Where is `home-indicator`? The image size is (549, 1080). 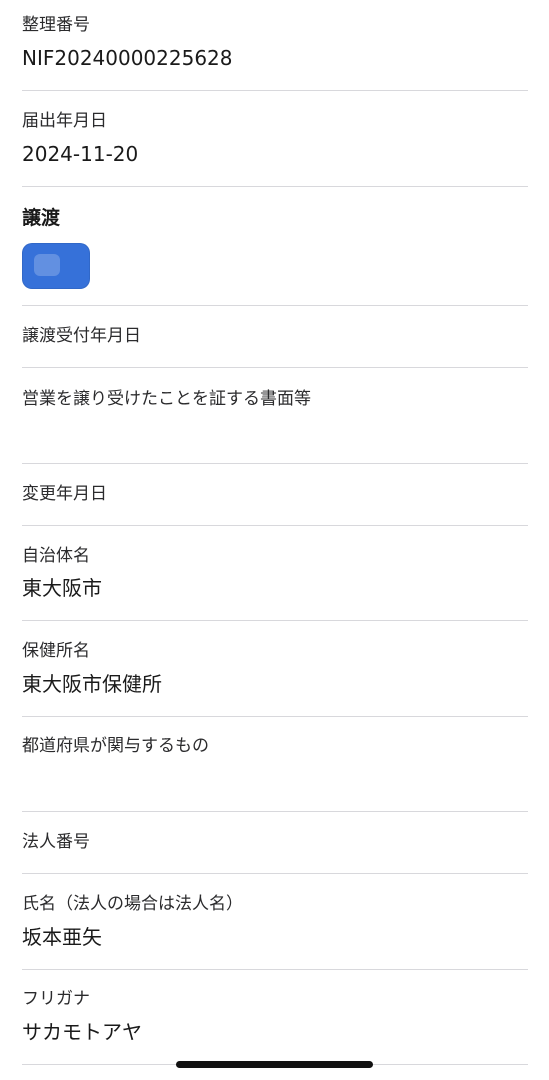
home-indicator is located at coordinates (274, 1064).